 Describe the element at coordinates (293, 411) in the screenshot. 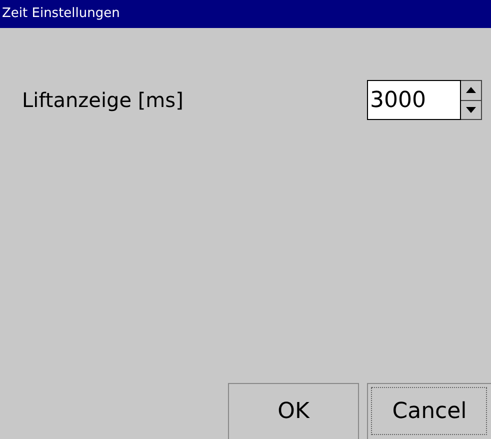

I see `dialog-button: OK` at that location.